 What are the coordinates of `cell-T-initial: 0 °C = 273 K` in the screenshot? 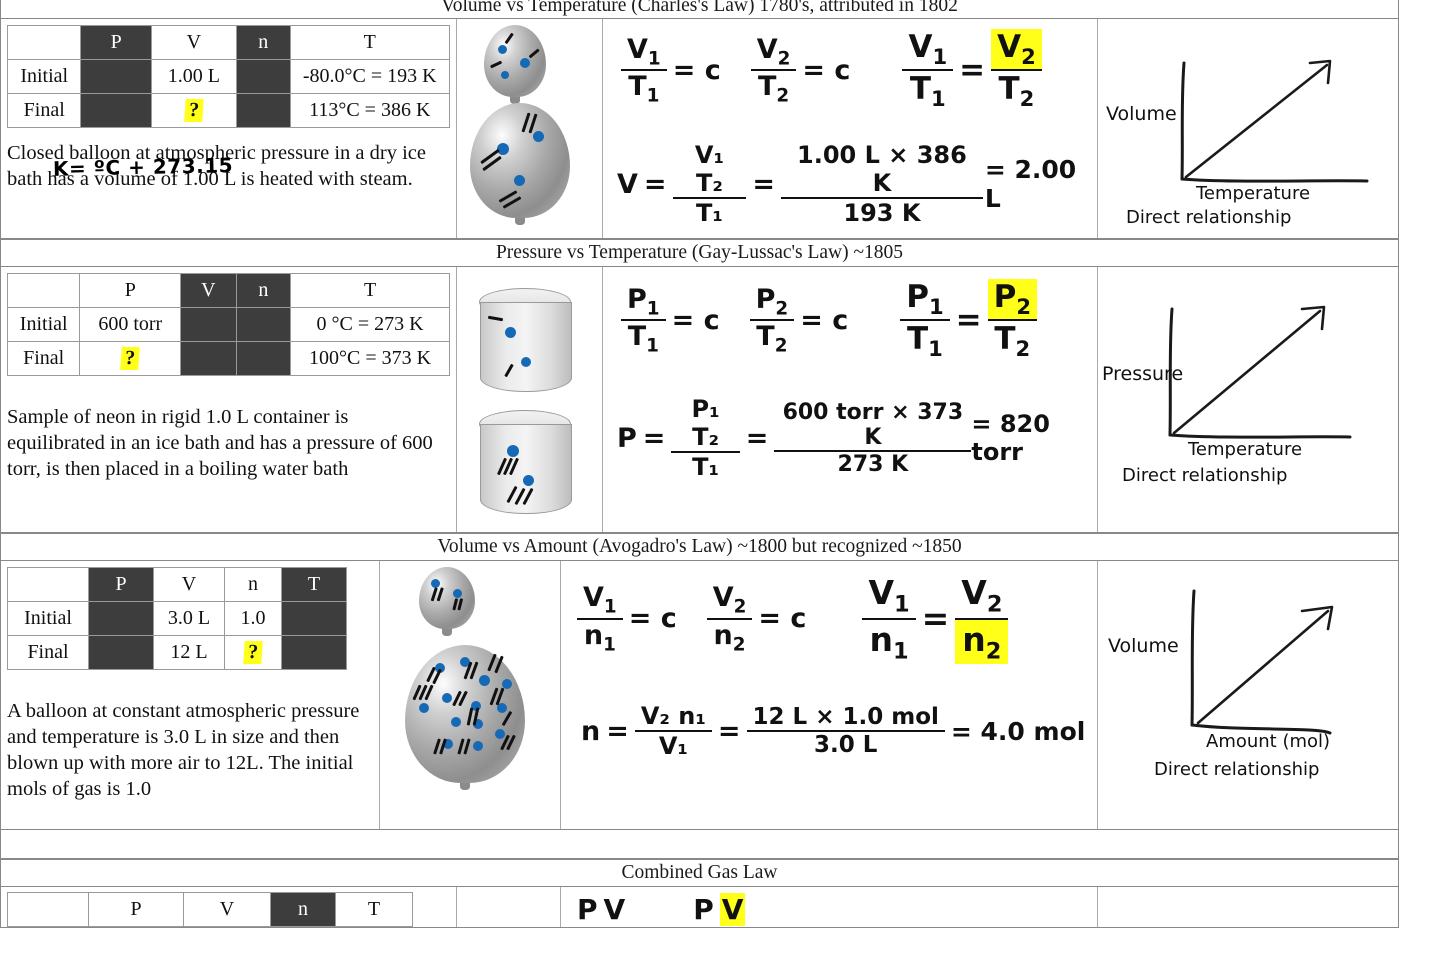 It's located at (370, 324).